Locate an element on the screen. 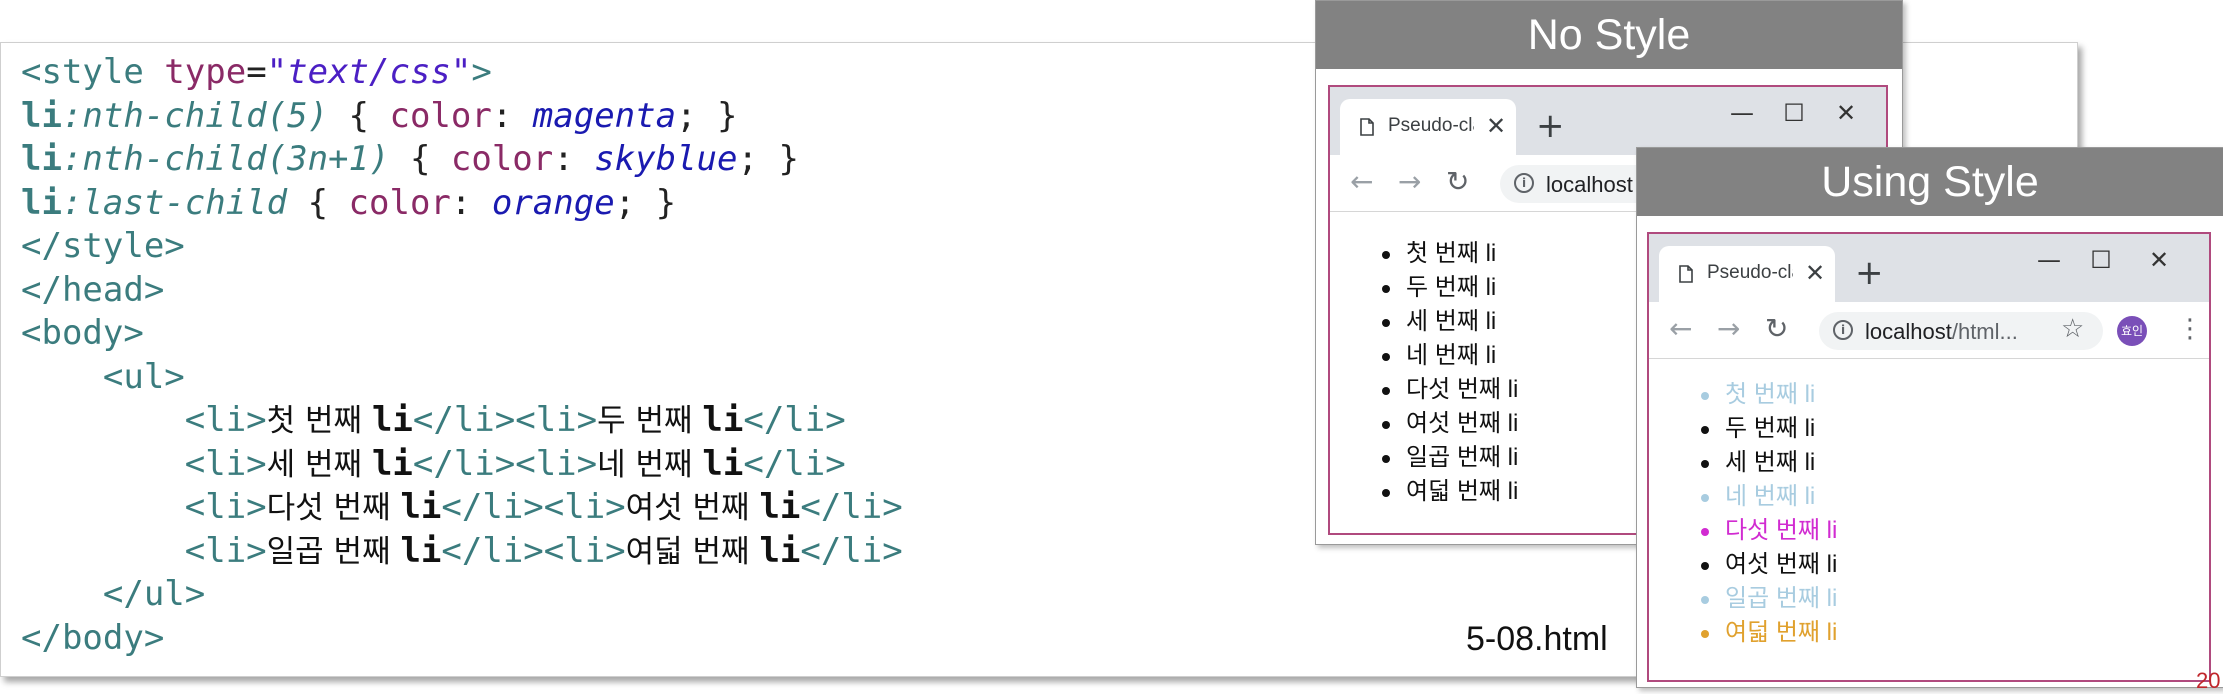  code-line: <li>일곱 번째 li</li><li>여덟 번째 li</li> is located at coordinates (462, 552).